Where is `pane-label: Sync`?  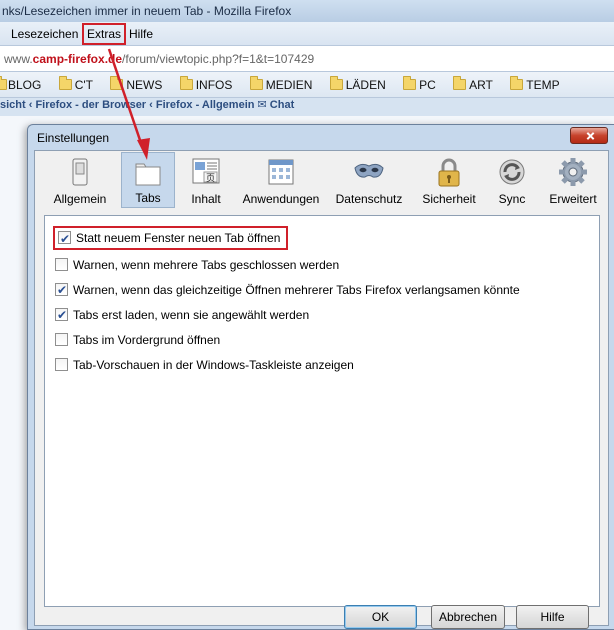 pane-label: Sync is located at coordinates (512, 199).